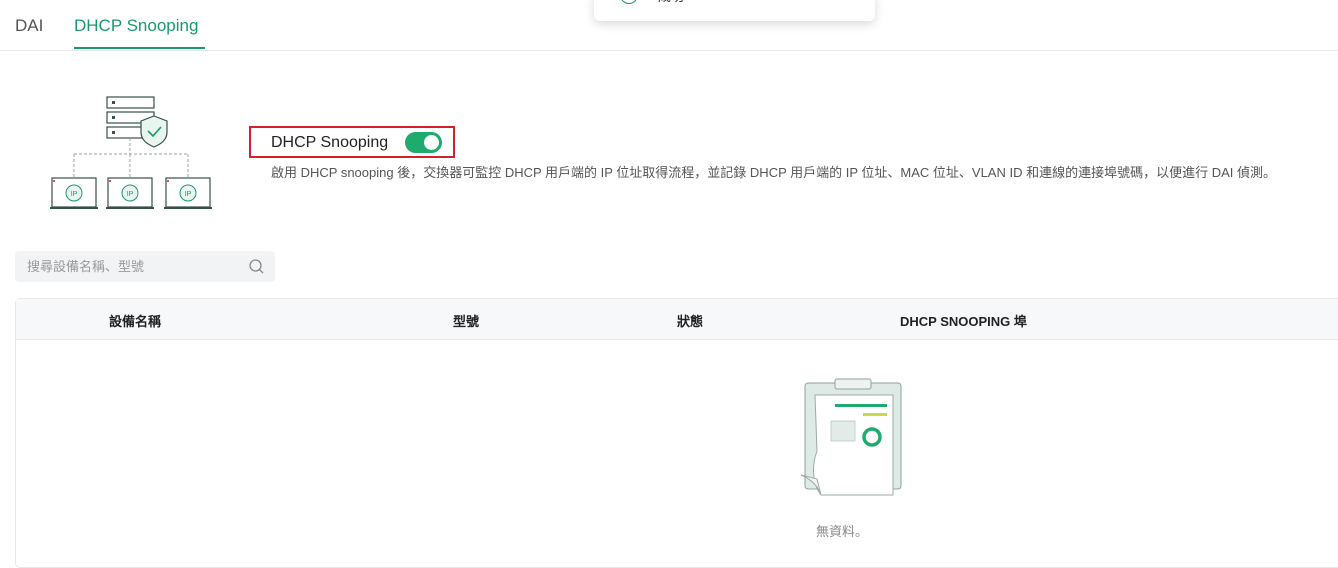 The height and width of the screenshot is (568, 1338). What do you see at coordinates (690, 320) in the screenshot?
I see `column-header-status: 狀態` at bounding box center [690, 320].